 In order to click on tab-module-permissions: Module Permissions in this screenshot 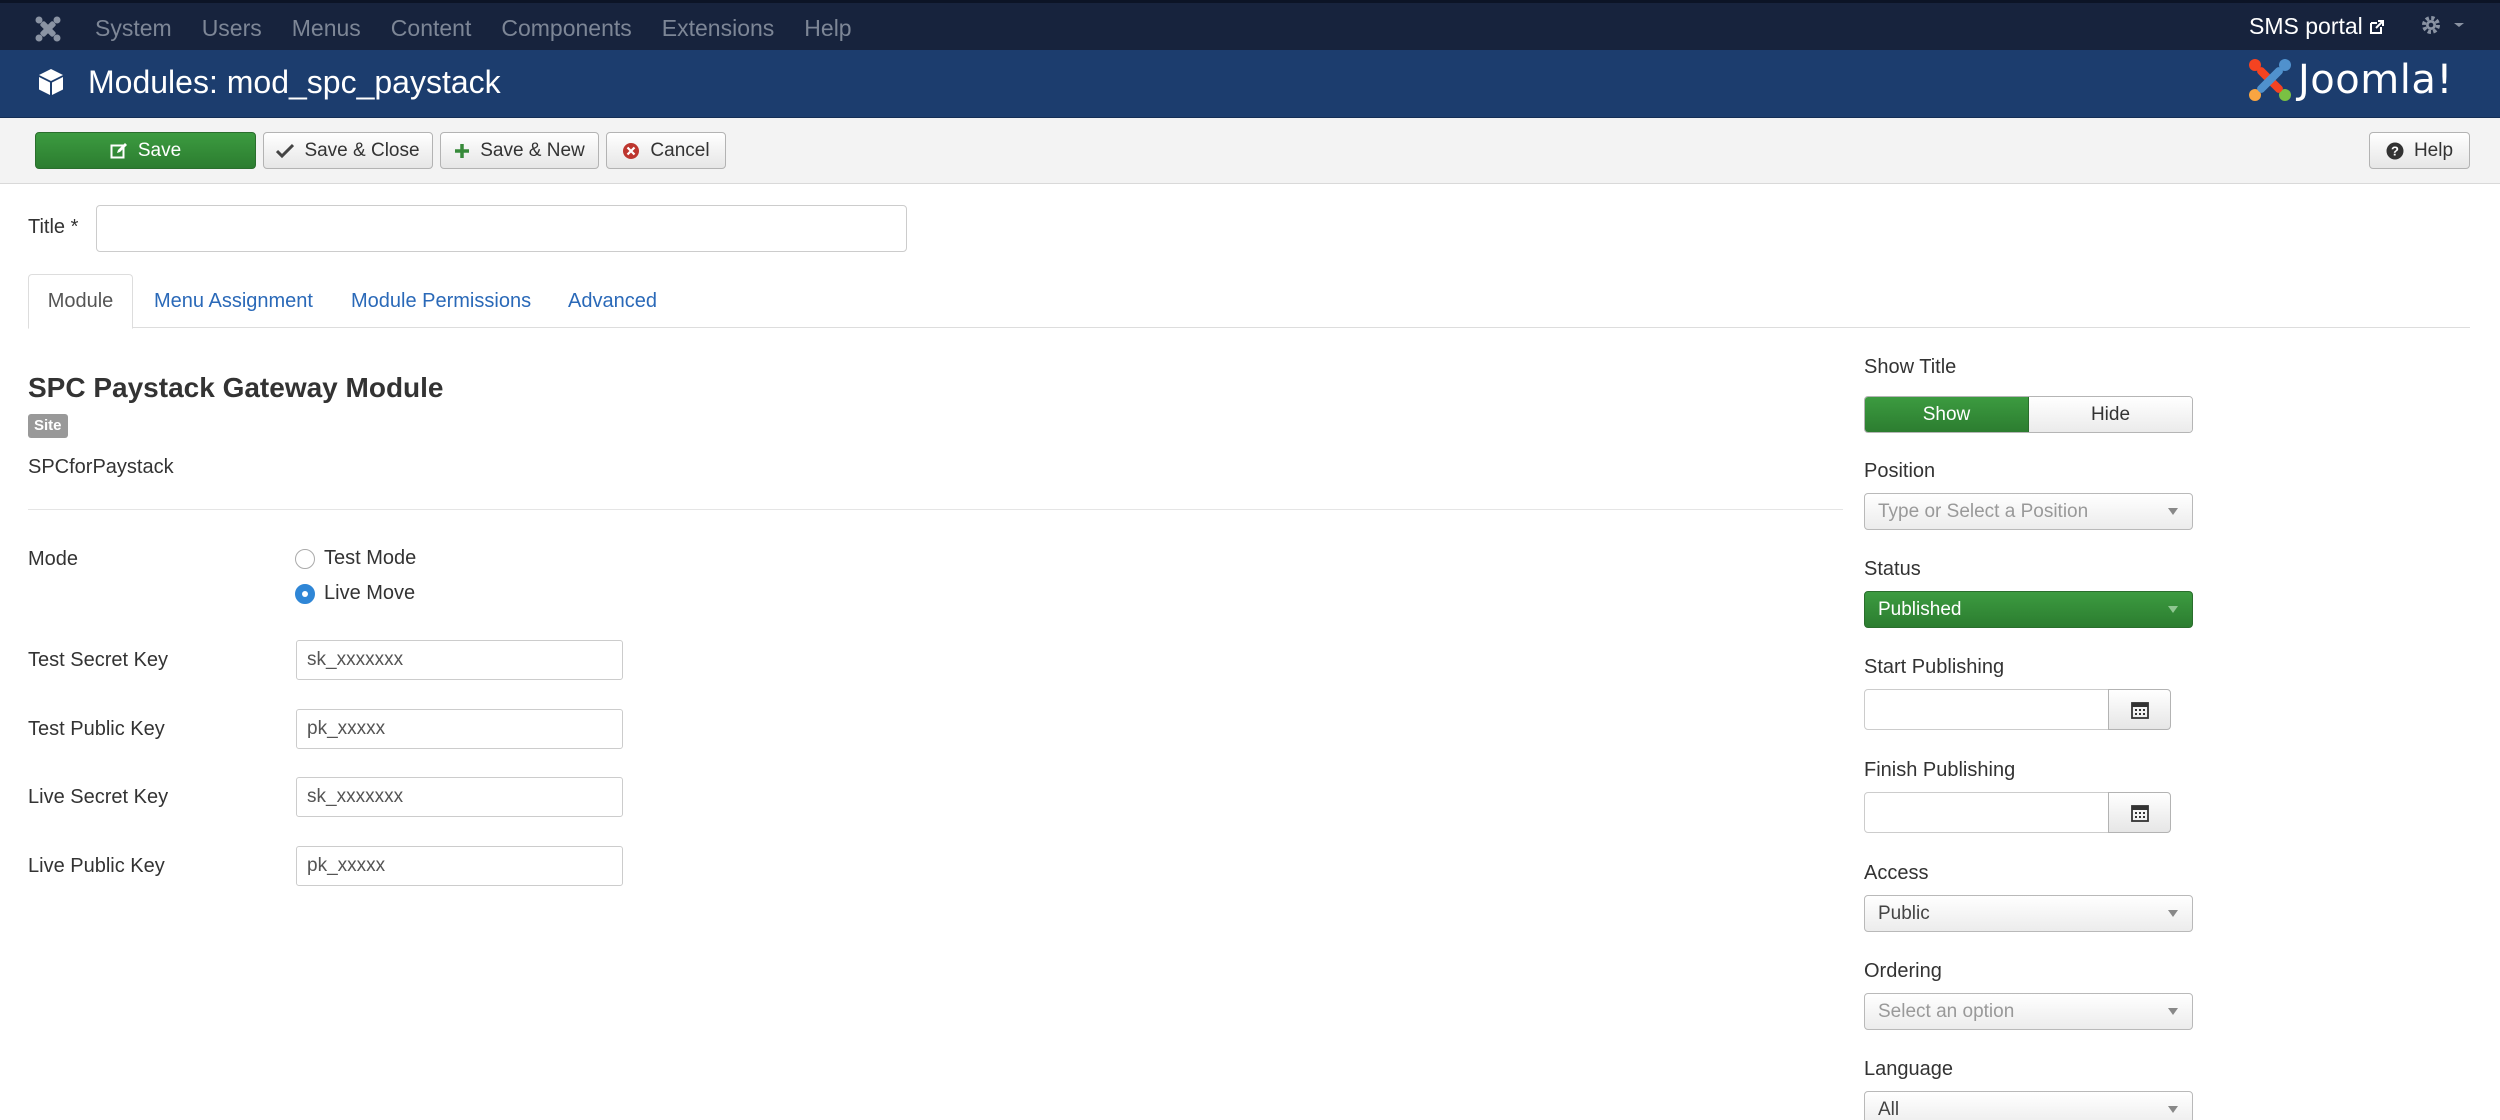, I will do `click(441, 301)`.